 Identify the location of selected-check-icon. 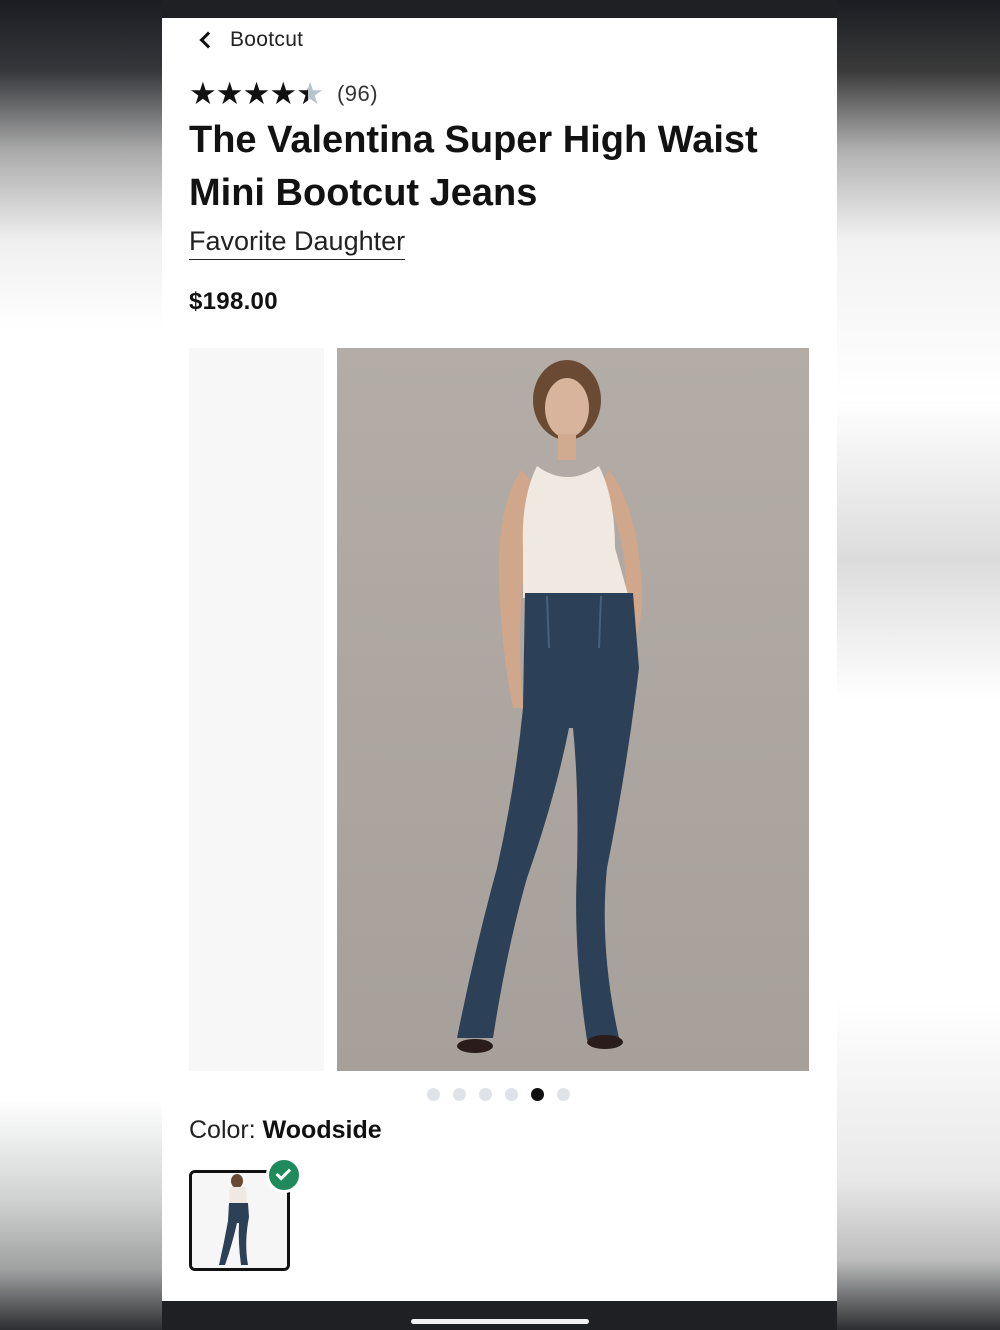
(284, 1175).